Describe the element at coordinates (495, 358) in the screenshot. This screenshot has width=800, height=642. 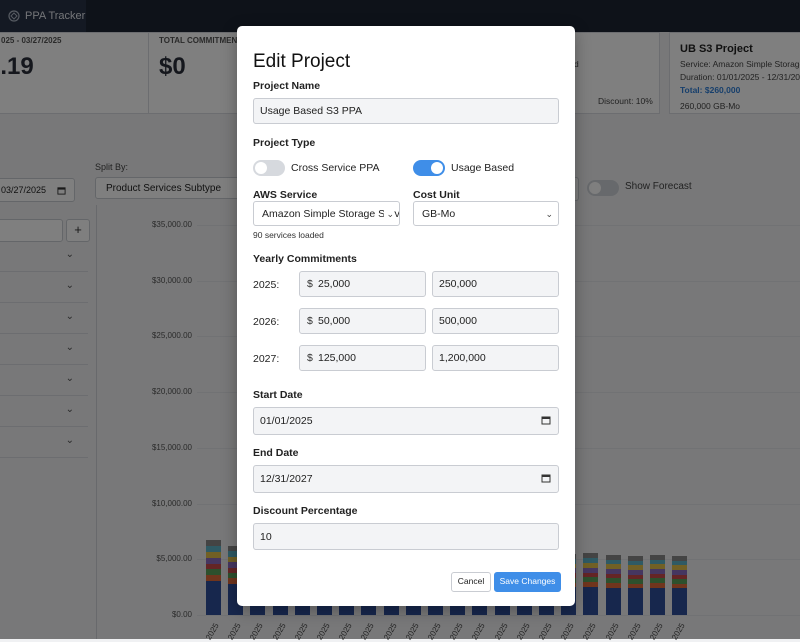
I see `year-2027-units-input: 1,200,000` at that location.